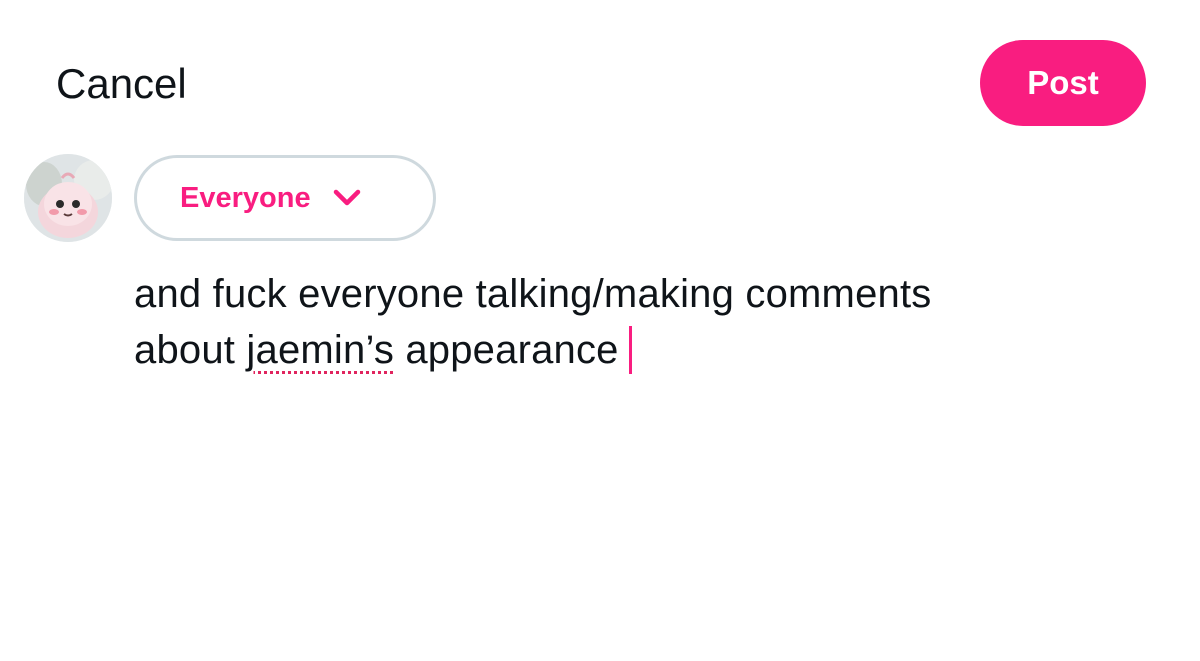  Describe the element at coordinates (630, 350) in the screenshot. I see `text-cursor` at that location.